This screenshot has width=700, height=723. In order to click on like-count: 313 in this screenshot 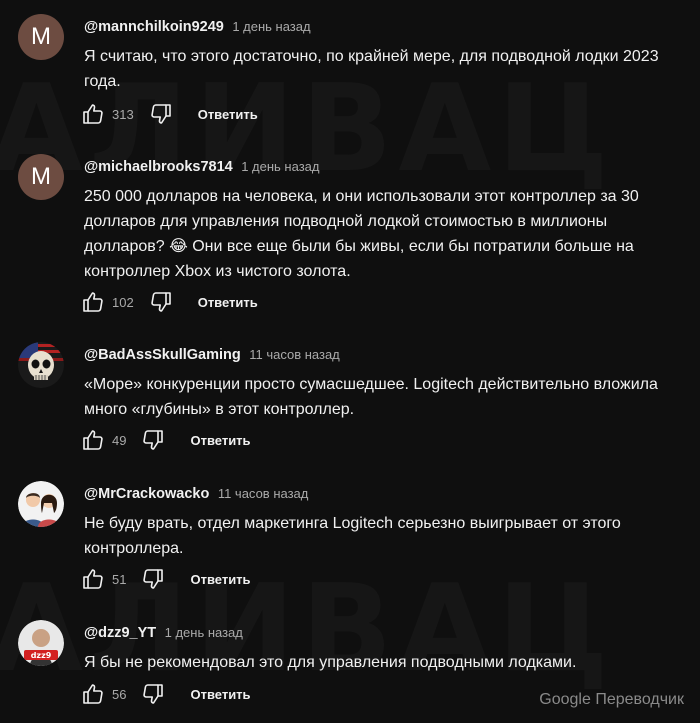, I will do `click(123, 114)`.